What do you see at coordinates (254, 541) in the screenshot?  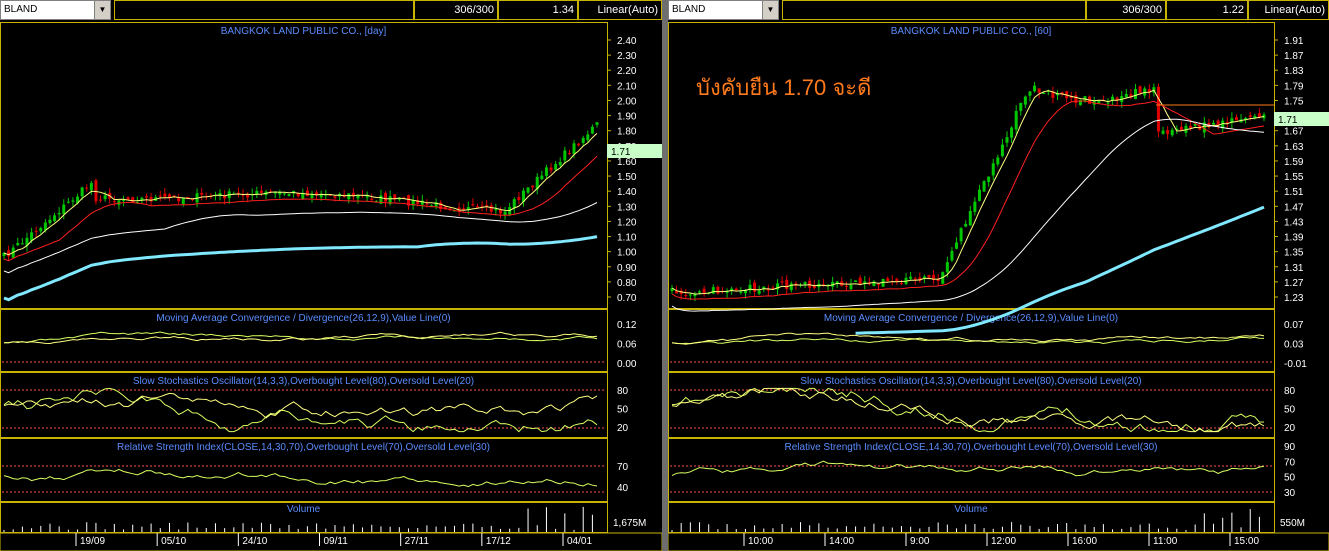 I see `date-label: 24/10` at bounding box center [254, 541].